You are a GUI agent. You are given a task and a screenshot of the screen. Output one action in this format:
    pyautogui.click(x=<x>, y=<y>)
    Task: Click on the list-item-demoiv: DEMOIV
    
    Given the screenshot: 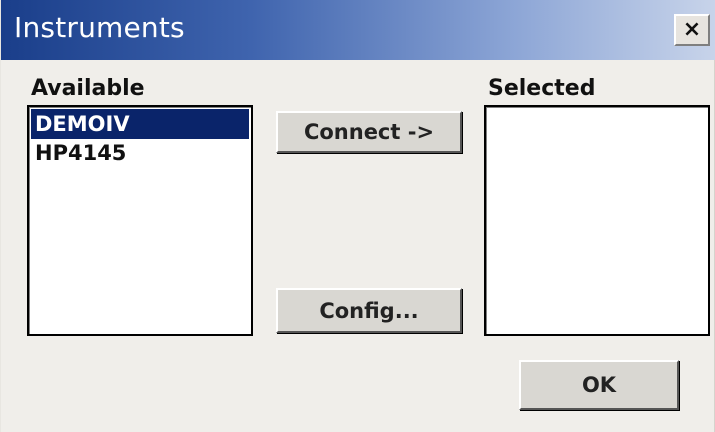 What is the action you would take?
    pyautogui.click(x=140, y=124)
    